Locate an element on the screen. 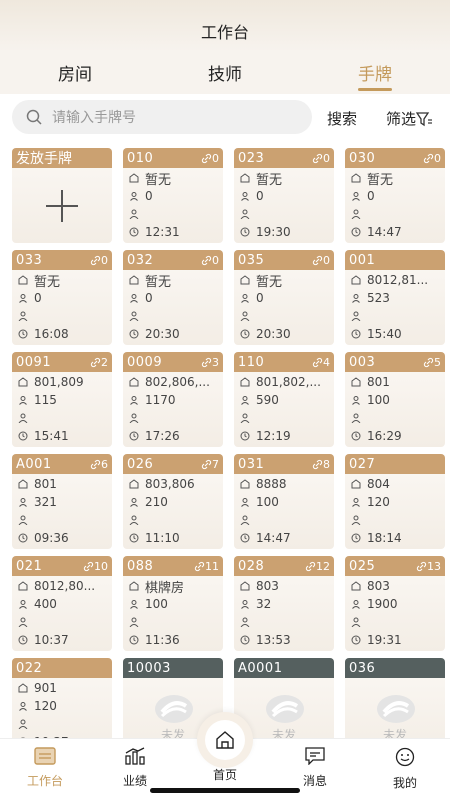 This screenshot has height=800, width=450. nav-performance: 业绩 is located at coordinates (135, 768).